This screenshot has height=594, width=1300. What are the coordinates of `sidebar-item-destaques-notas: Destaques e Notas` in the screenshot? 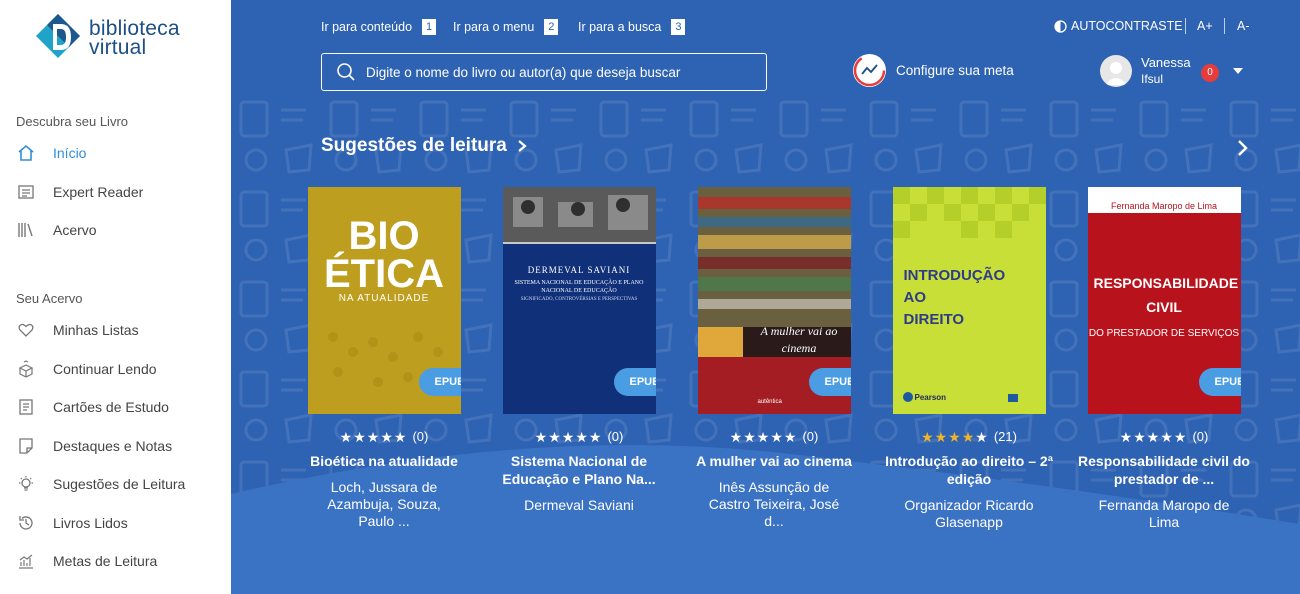 It's located at (115, 446).